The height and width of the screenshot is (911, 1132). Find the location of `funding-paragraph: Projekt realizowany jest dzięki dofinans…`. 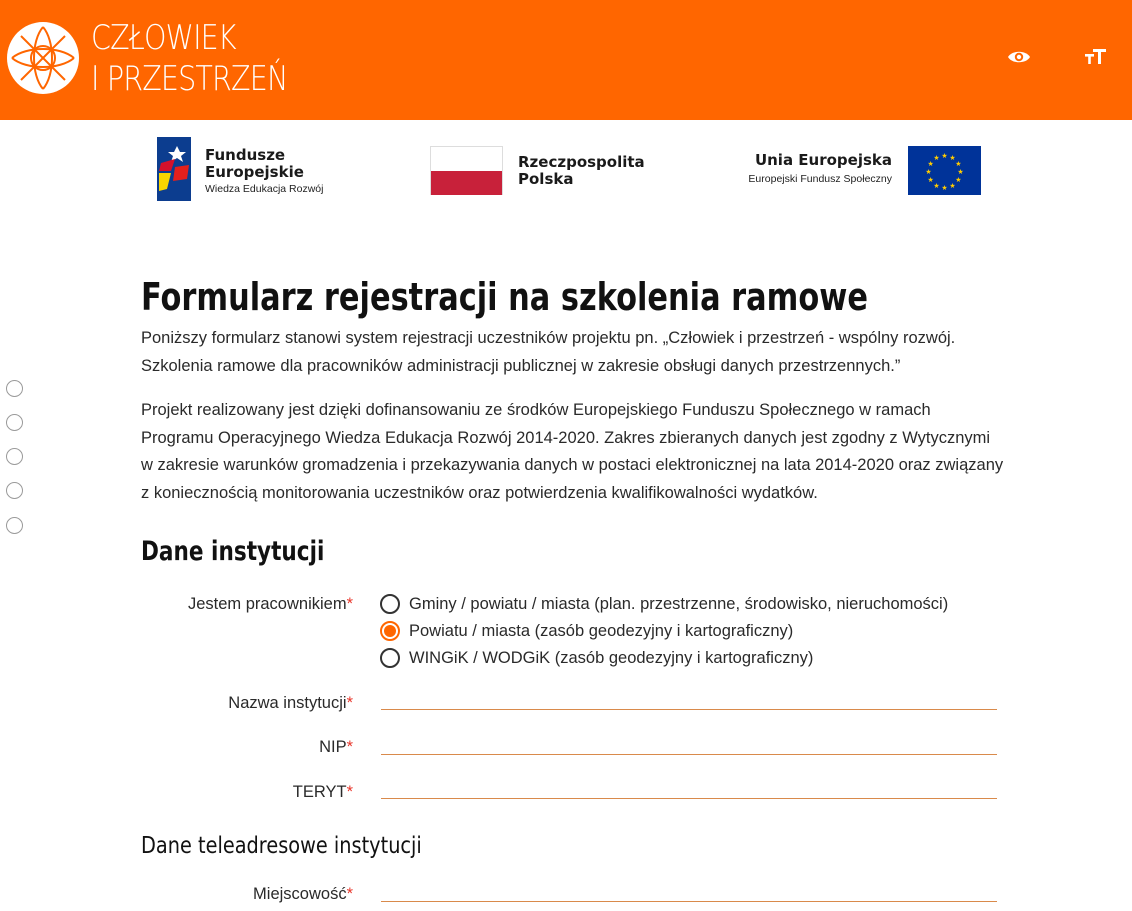

funding-paragraph: Projekt realizowany jest dzięki dofinans… is located at coordinates (576, 452).